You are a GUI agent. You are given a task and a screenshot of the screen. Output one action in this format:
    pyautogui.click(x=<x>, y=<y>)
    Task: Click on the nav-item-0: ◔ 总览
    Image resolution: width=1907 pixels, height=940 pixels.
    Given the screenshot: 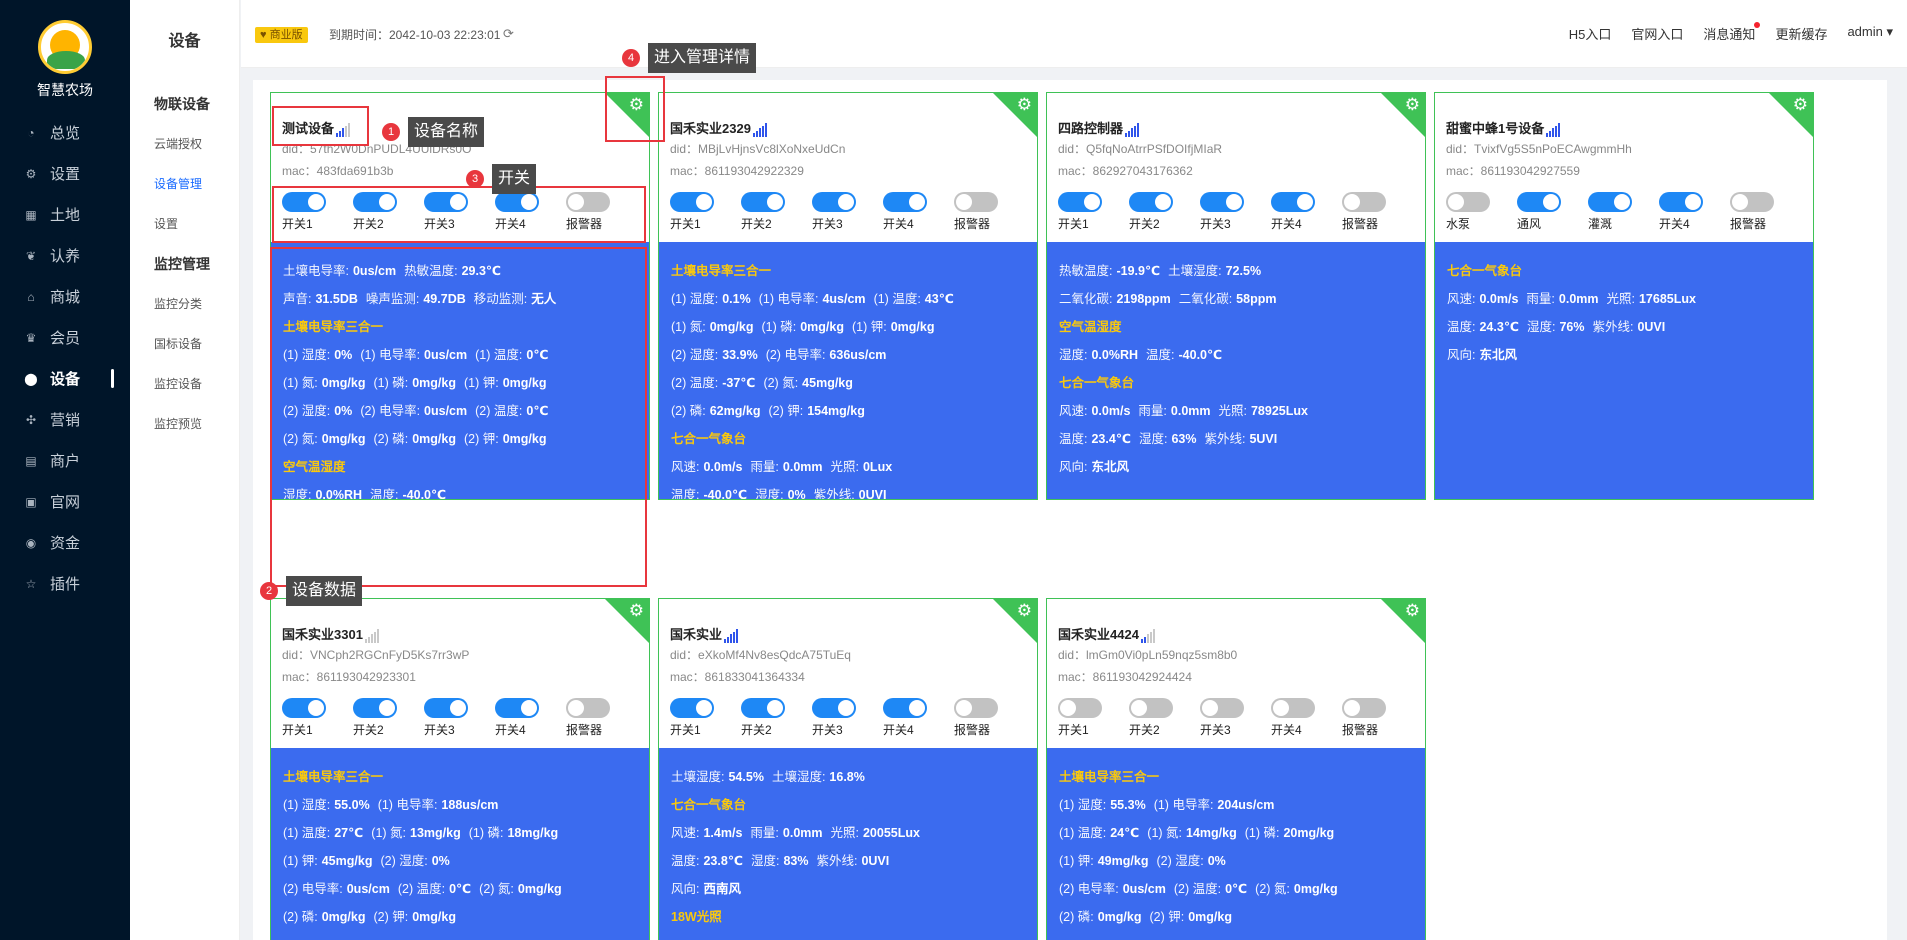 What is the action you would take?
    pyautogui.click(x=65, y=132)
    